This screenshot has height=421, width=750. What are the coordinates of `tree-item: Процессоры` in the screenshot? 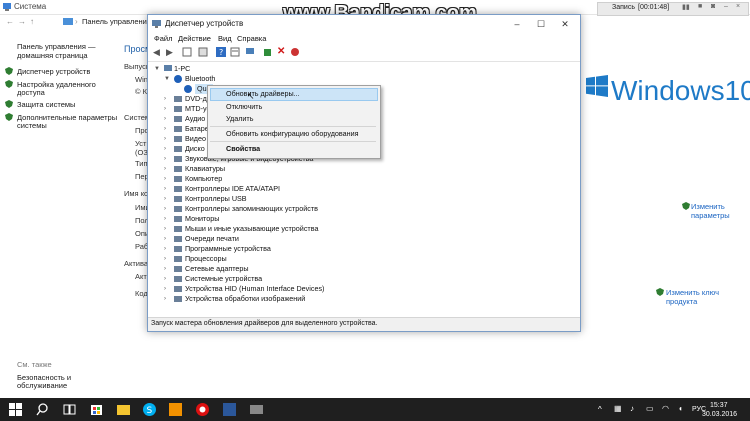 It's located at (206, 259).